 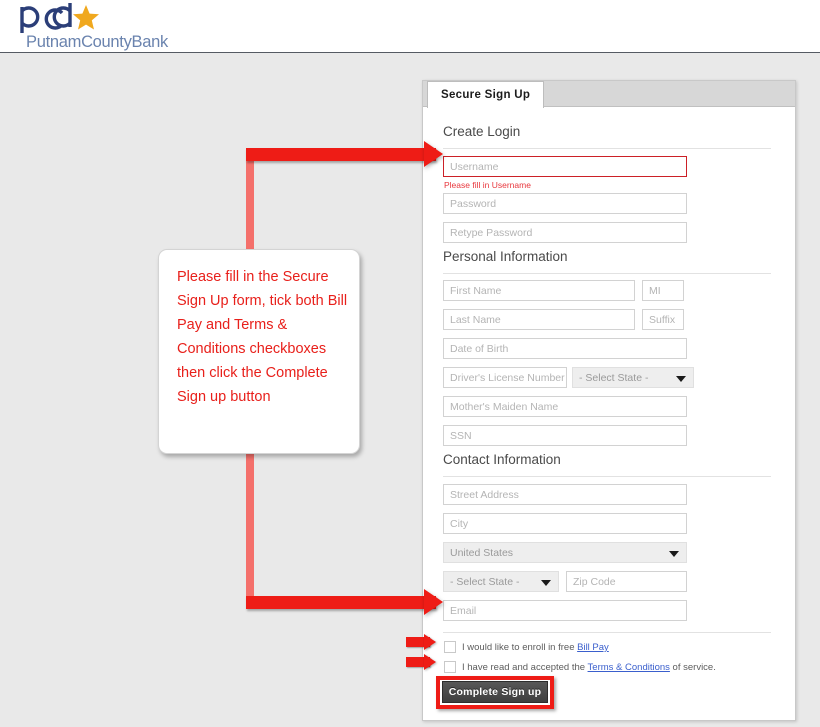 What do you see at coordinates (663, 290) in the screenshot?
I see `middle-initial-input: MI` at bounding box center [663, 290].